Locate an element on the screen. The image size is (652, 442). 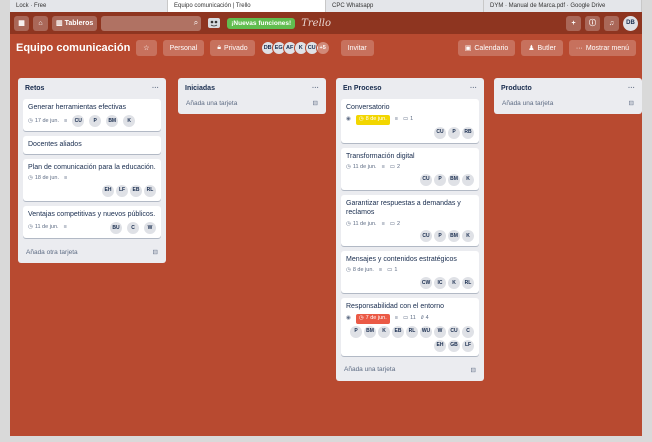
list-title: Retos is located at coordinates (34, 88).